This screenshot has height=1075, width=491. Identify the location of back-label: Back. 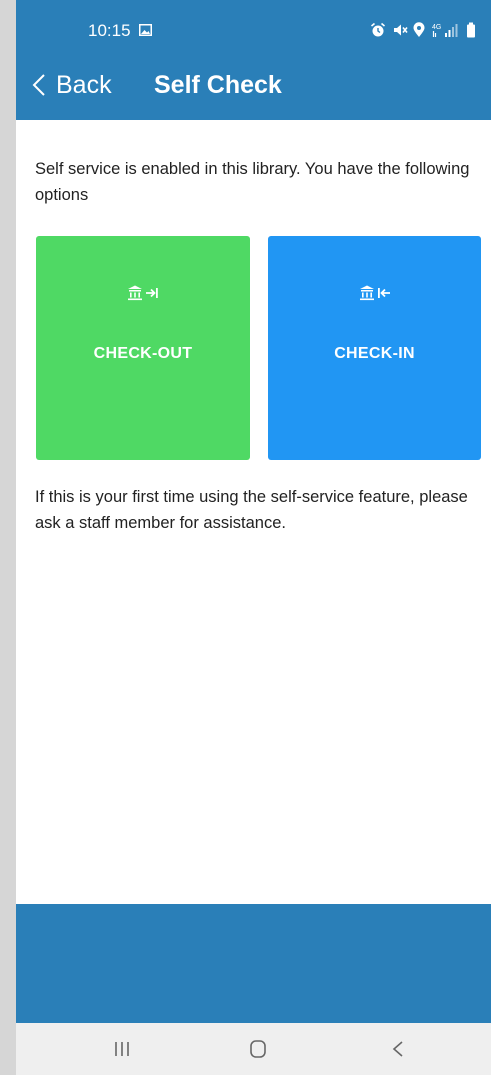
(84, 85).